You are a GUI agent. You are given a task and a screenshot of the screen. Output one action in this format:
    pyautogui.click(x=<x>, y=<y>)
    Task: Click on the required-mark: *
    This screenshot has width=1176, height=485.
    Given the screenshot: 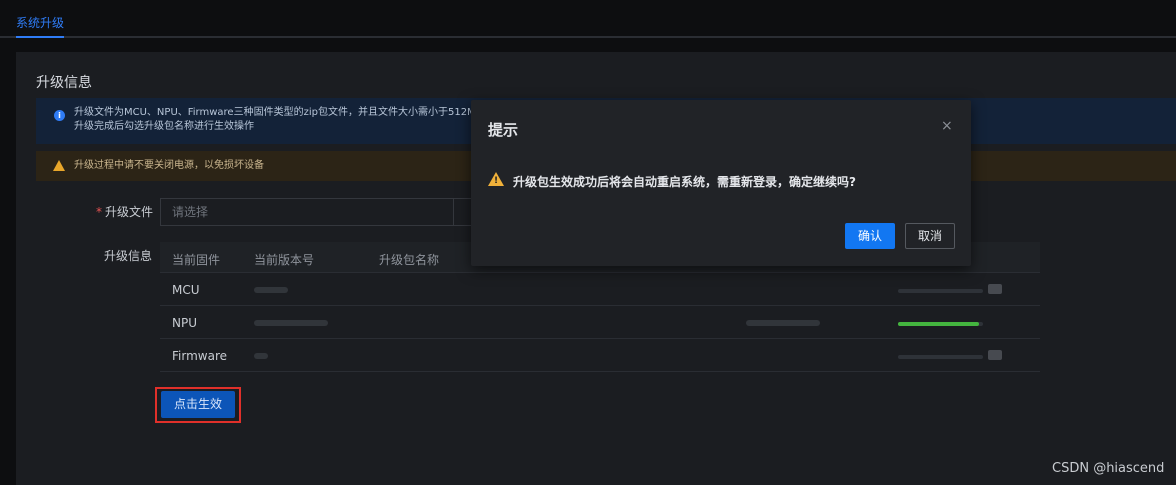 What is the action you would take?
    pyautogui.click(x=99, y=212)
    